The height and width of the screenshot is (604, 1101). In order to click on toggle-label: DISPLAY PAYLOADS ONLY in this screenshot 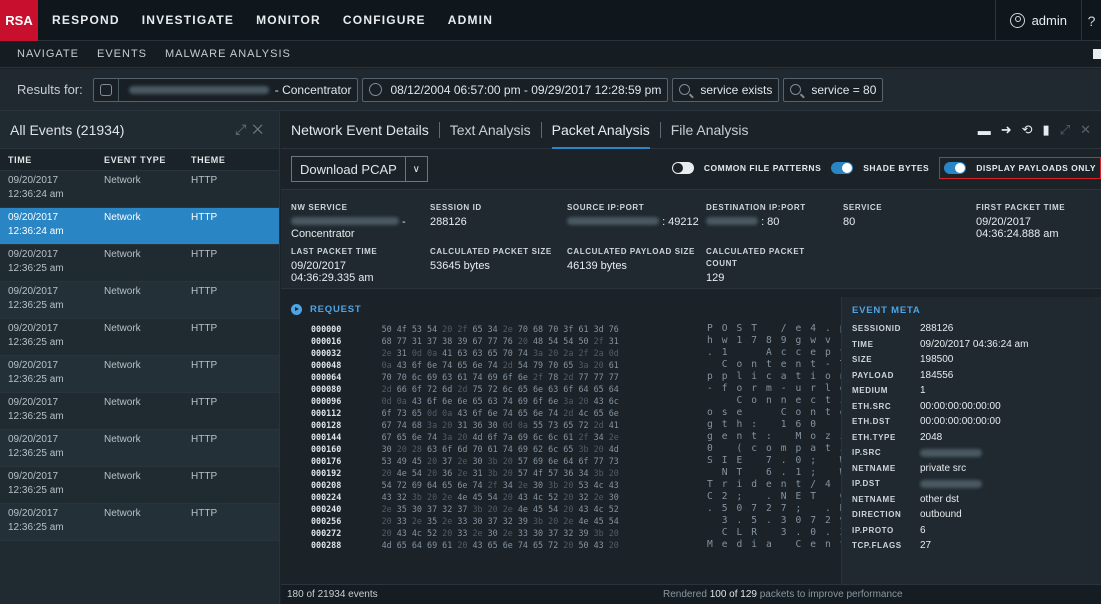, I will do `click(1036, 168)`.